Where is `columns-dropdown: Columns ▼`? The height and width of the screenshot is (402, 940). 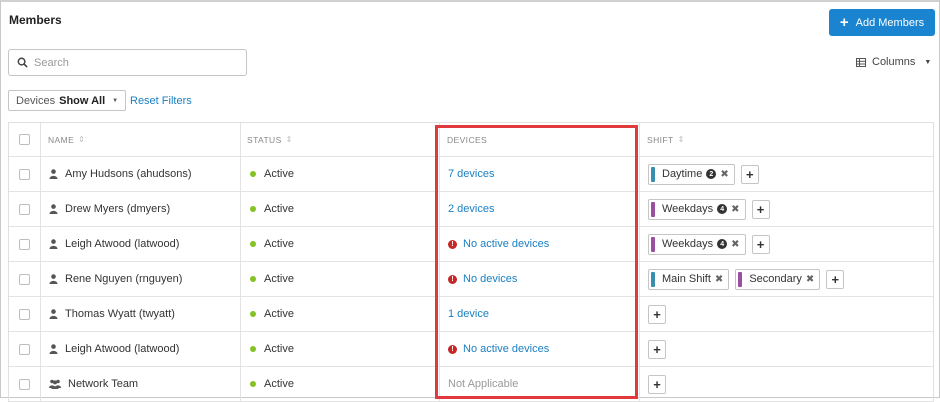
columns-dropdown: Columns ▼ is located at coordinates (893, 62).